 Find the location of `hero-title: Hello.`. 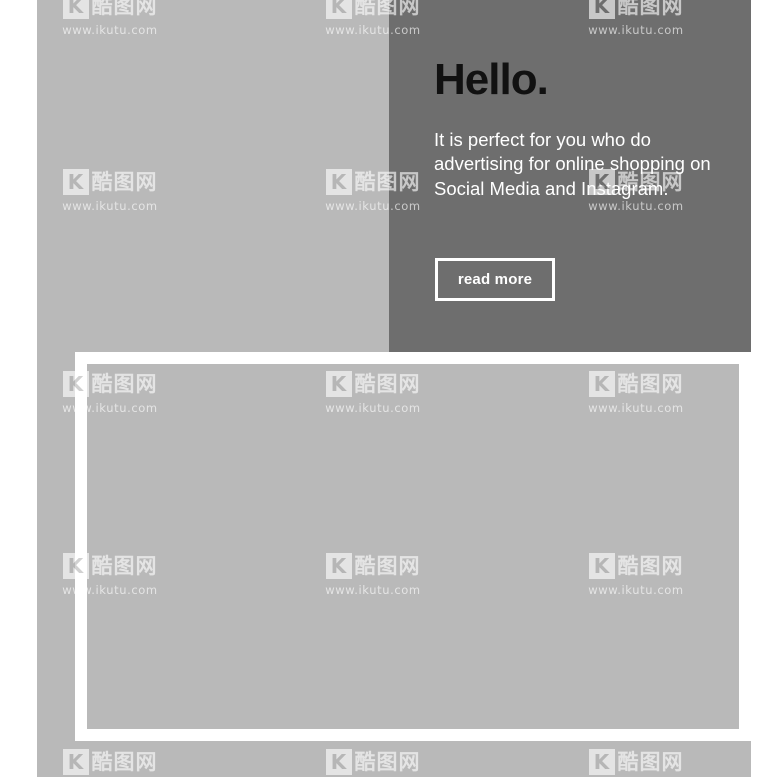

hero-title: Hello. is located at coordinates (491, 79).